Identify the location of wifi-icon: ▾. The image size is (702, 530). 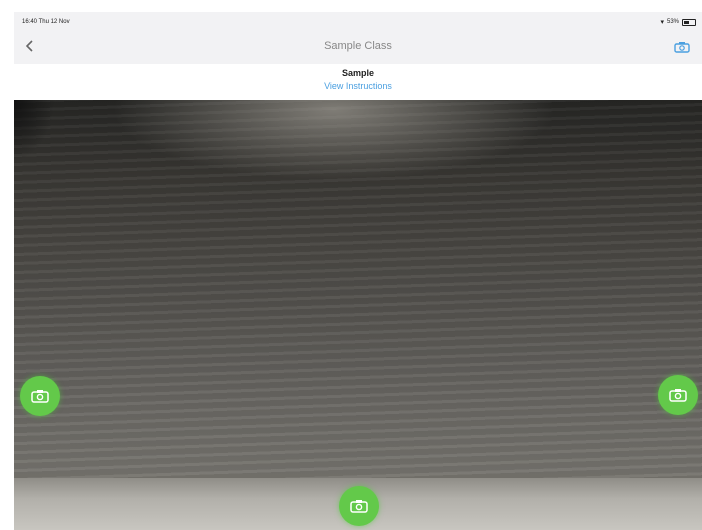
(662, 22).